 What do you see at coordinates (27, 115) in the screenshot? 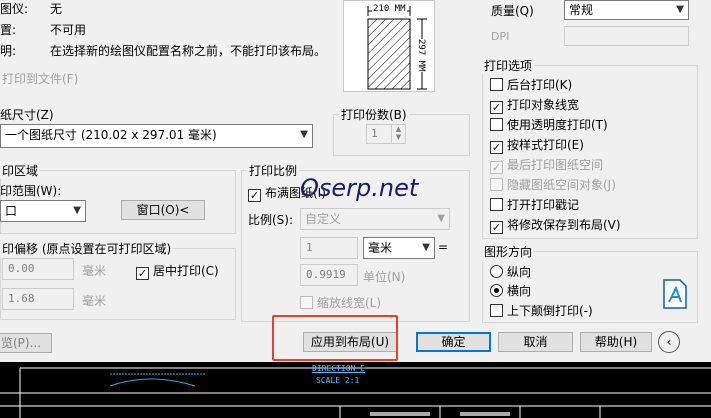
I see `paper-size-label: 纸尺寸(Z)` at bounding box center [27, 115].